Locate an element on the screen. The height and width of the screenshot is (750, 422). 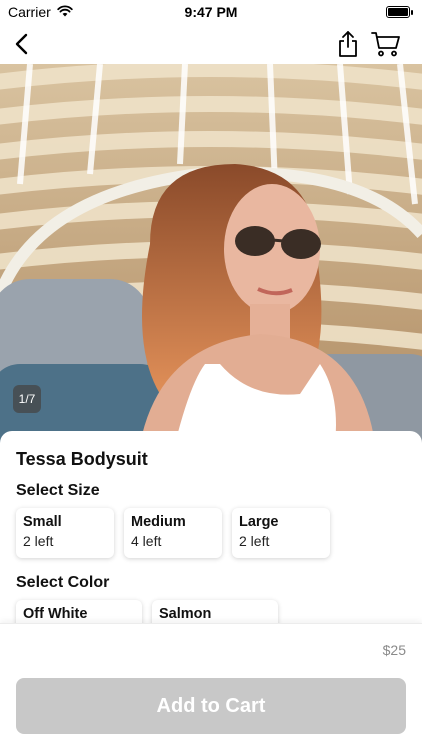
battery-fill is located at coordinates (398, 12).